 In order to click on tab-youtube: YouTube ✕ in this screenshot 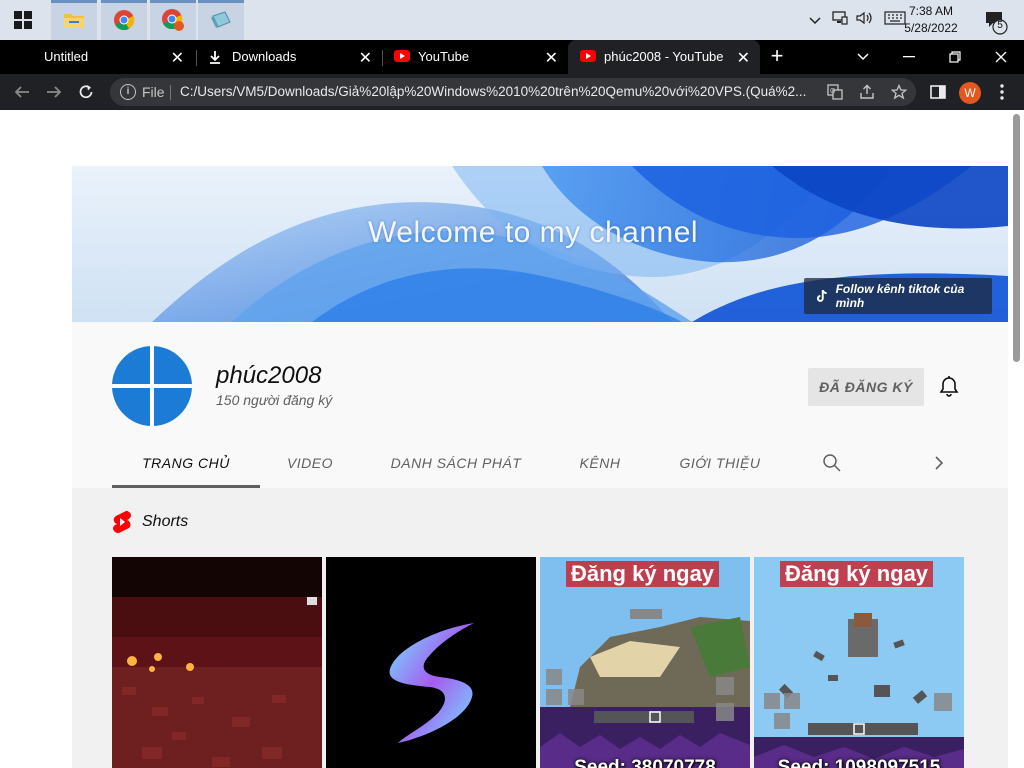, I will do `click(475, 57)`.